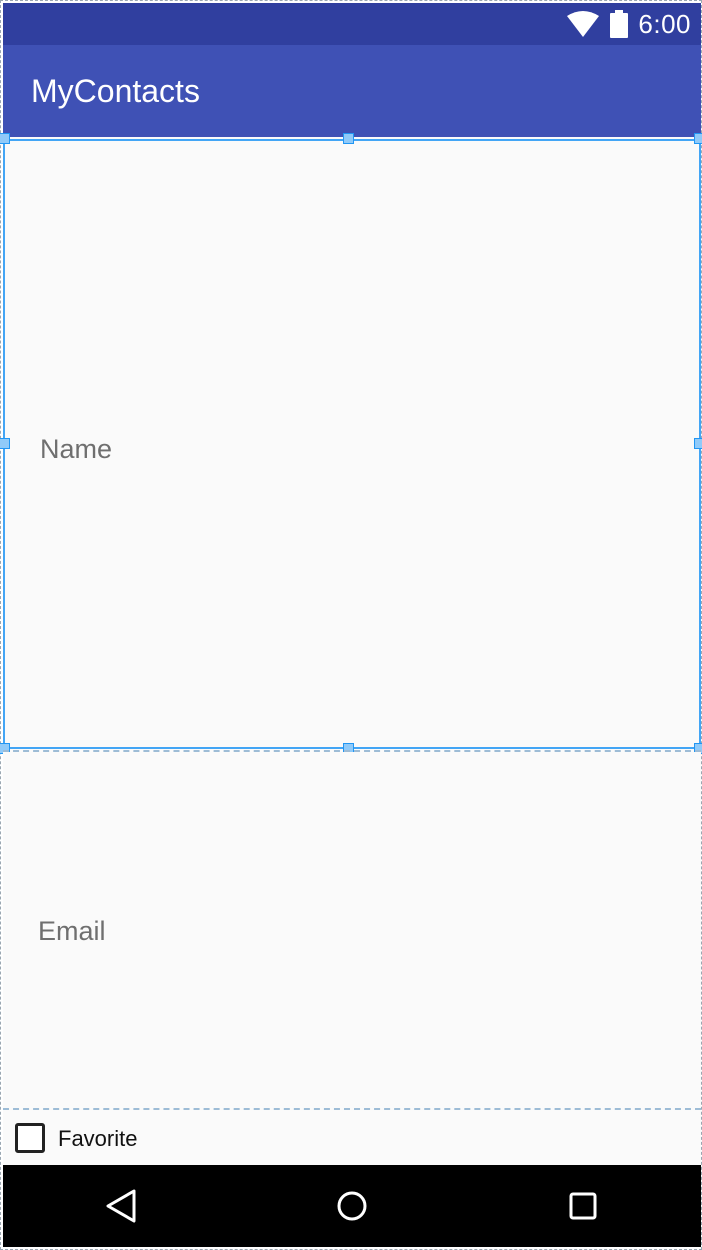 The height and width of the screenshot is (1250, 702). I want to click on navigation-bar, so click(352, 1206).